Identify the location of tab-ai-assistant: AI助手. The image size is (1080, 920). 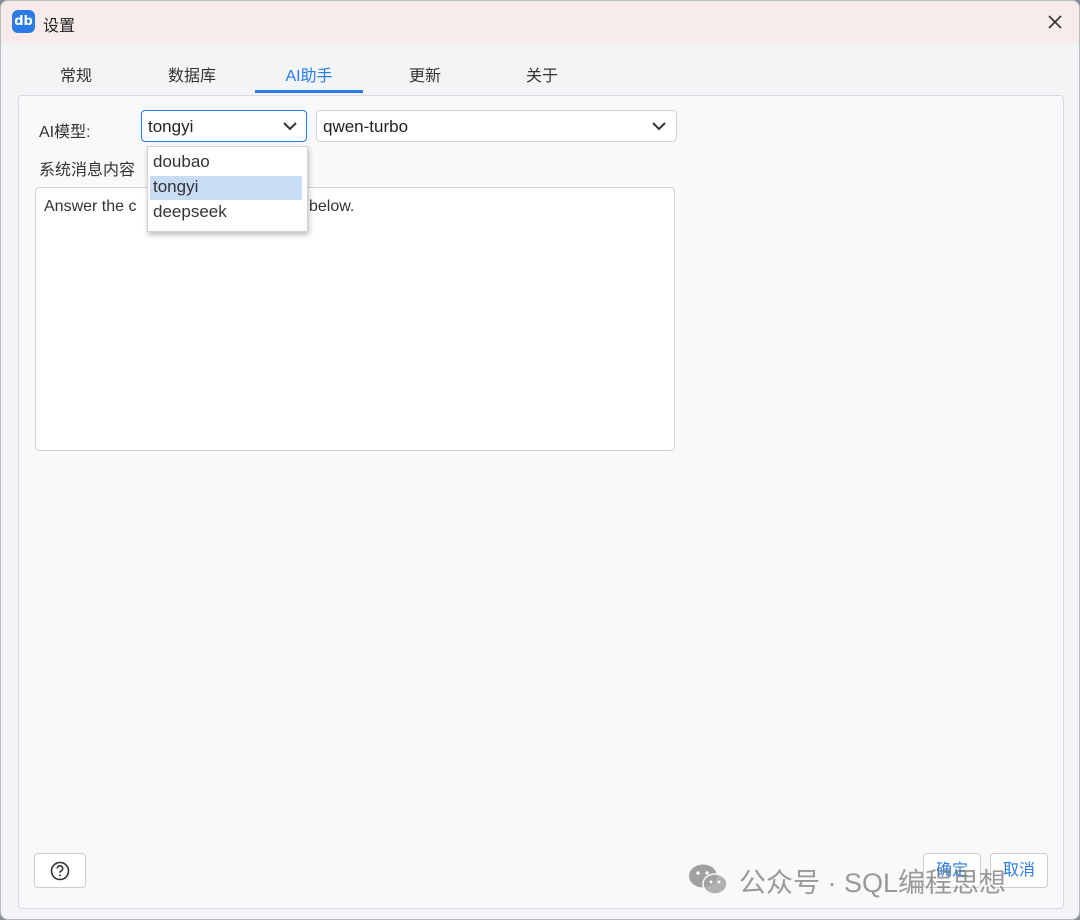
(309, 79).